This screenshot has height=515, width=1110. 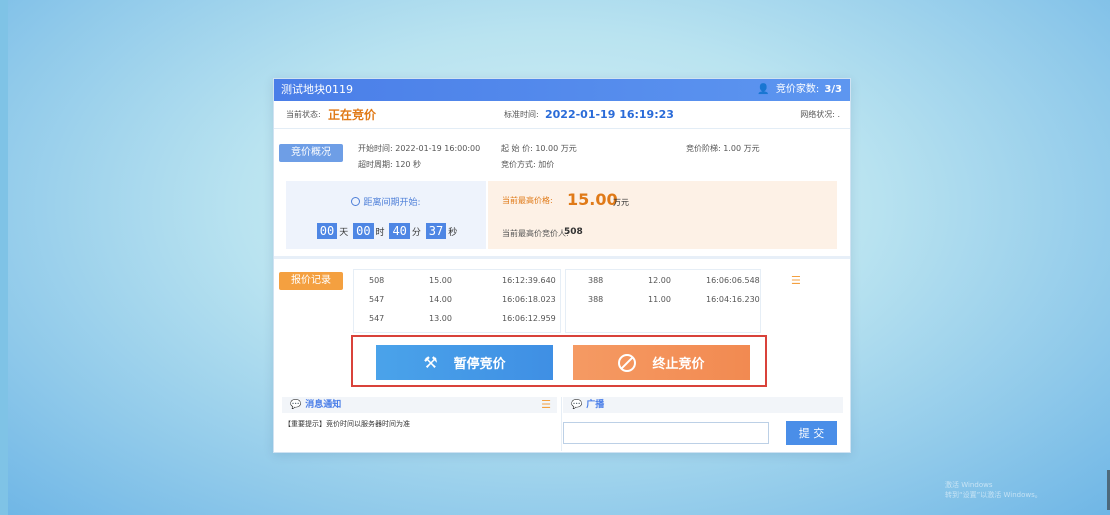 What do you see at coordinates (796, 280) in the screenshot?
I see `records-list-icon: ☰` at bounding box center [796, 280].